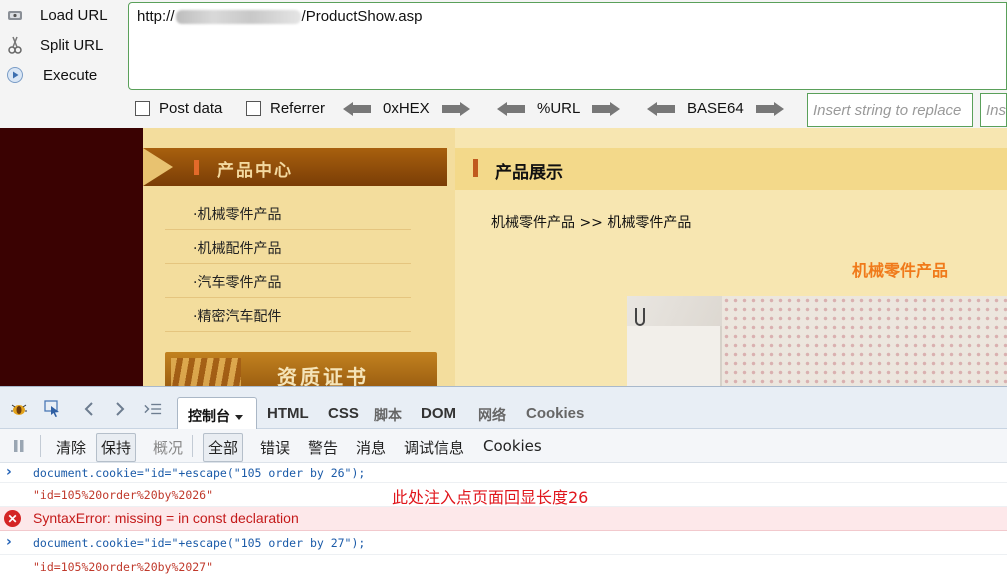 The width and height of the screenshot is (1007, 580). What do you see at coordinates (323, 447) in the screenshot?
I see `filter-warnings: 警告` at bounding box center [323, 447].